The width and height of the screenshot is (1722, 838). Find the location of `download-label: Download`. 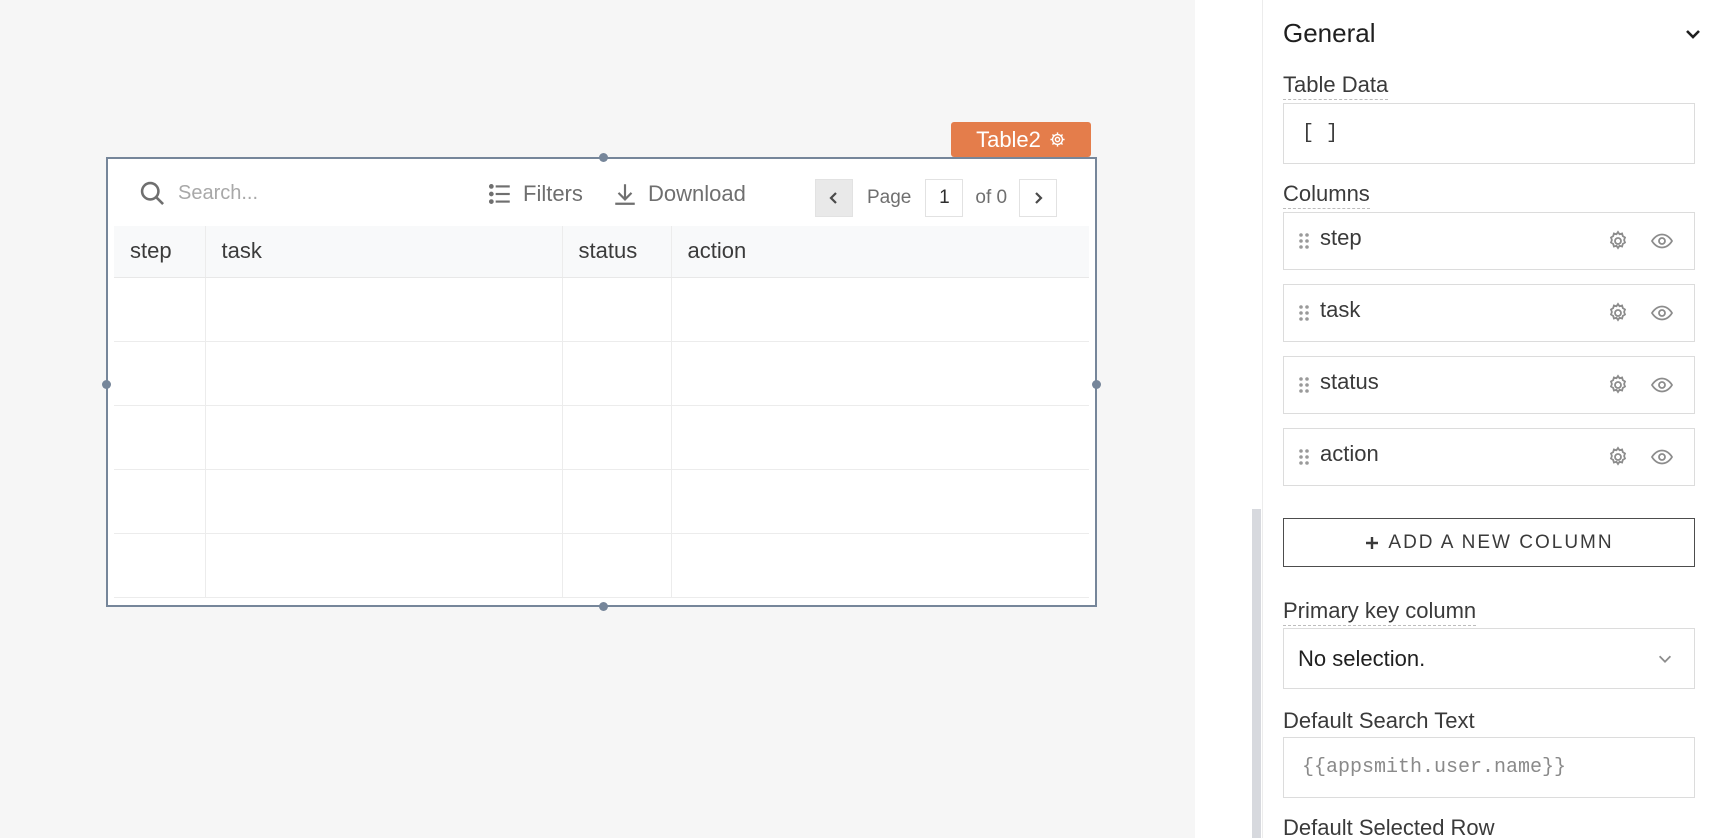

download-label: Download is located at coordinates (697, 193).